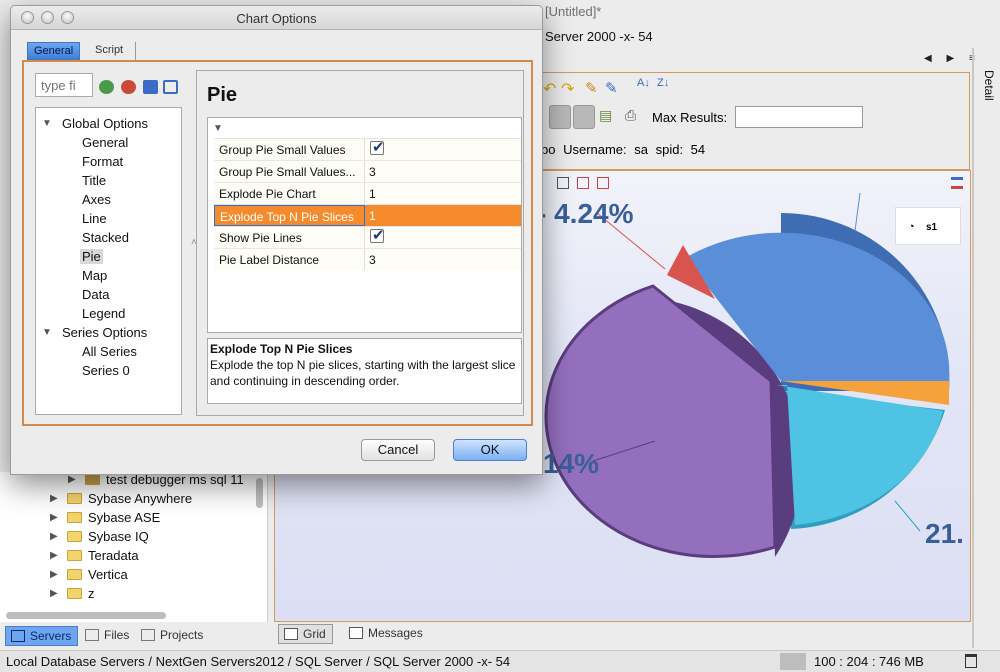  What do you see at coordinates (944, 533) in the screenshot?
I see `slice-label-right: 21.` at bounding box center [944, 533].